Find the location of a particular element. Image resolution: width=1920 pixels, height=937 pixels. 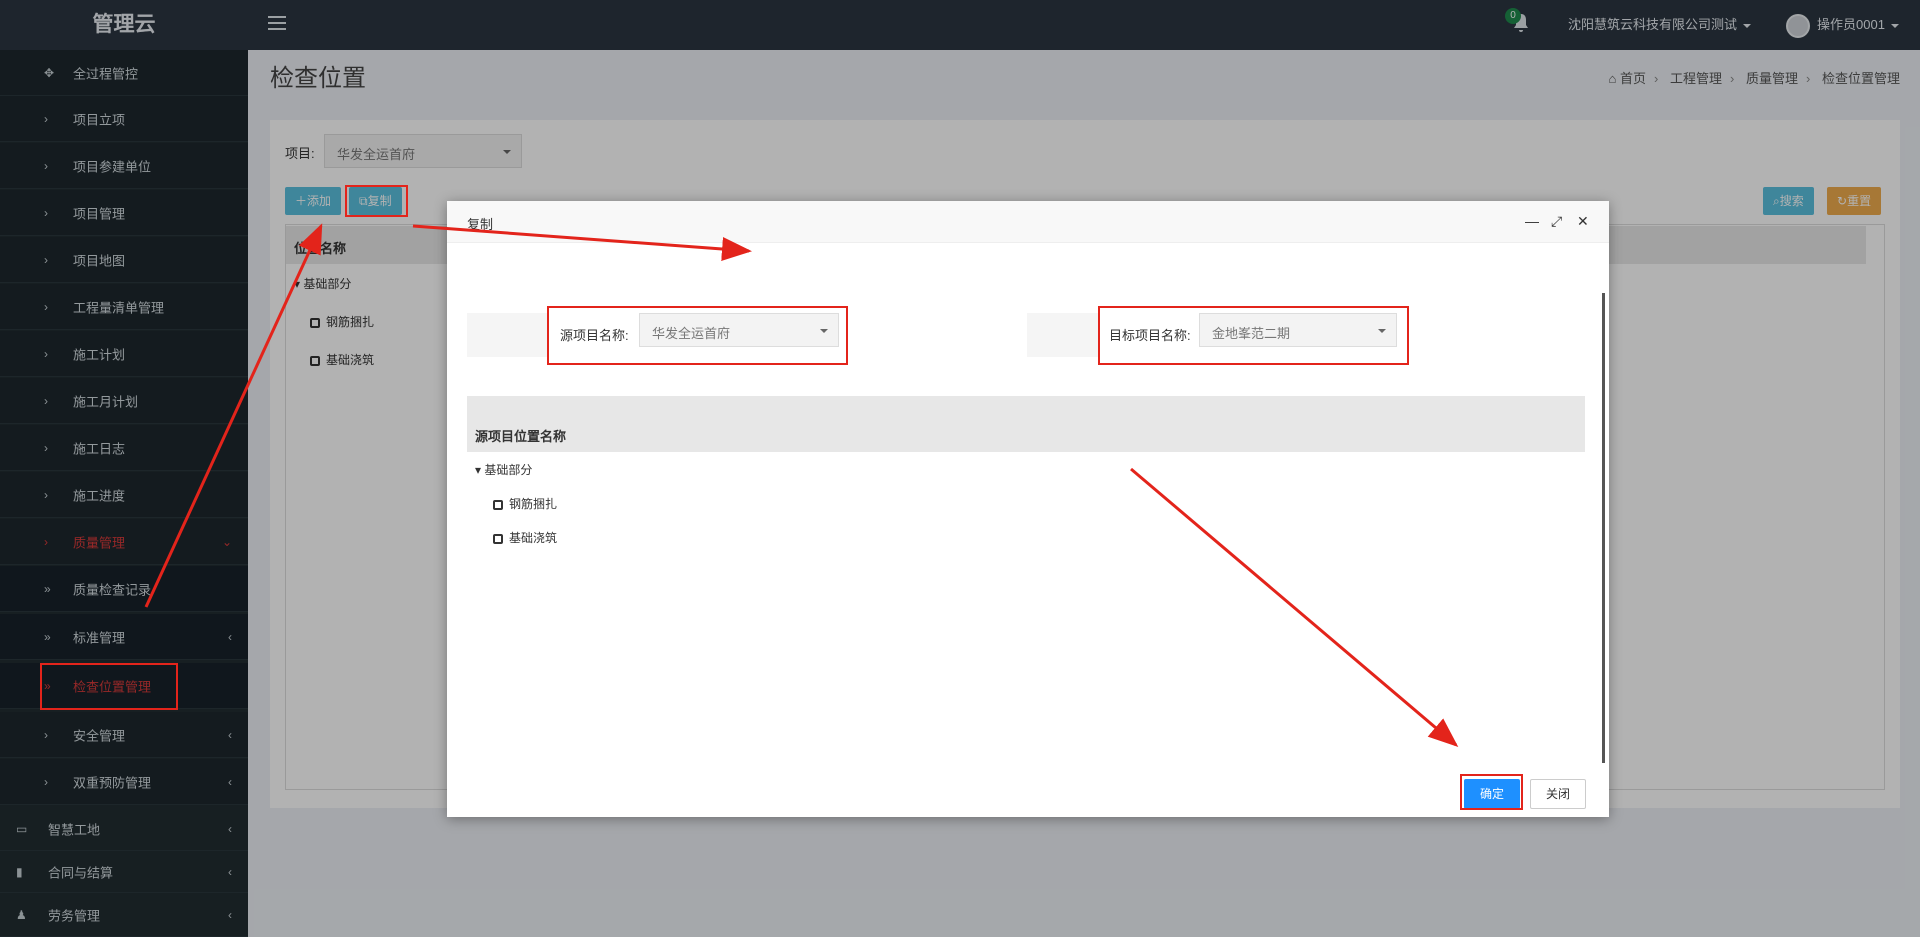

maximize-icon: ⤢ is located at coordinates (1556, 221).